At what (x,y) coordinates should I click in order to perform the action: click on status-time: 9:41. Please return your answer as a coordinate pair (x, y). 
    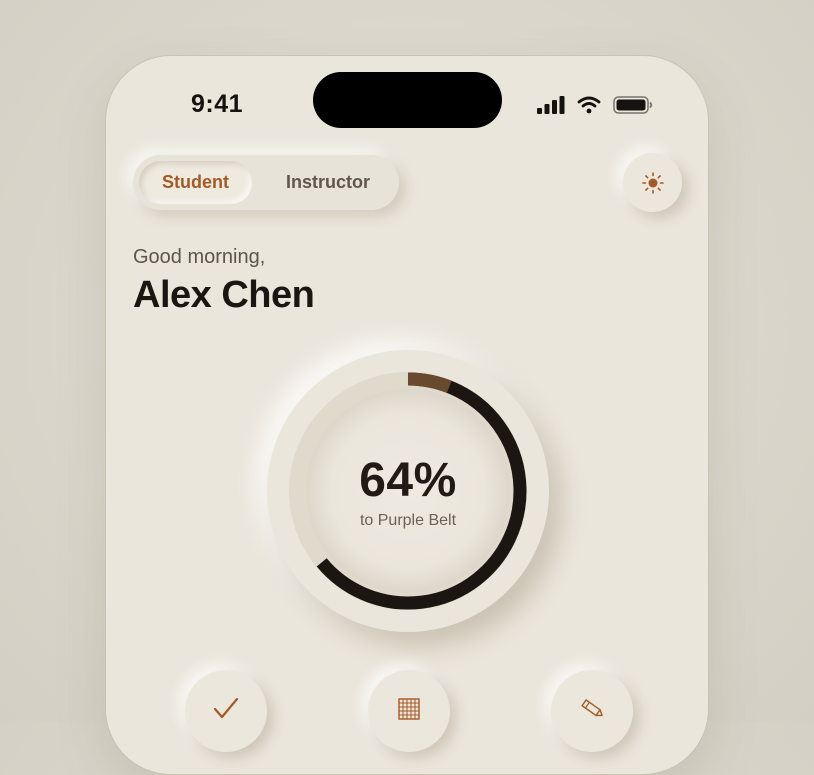
    Looking at the image, I should click on (217, 104).